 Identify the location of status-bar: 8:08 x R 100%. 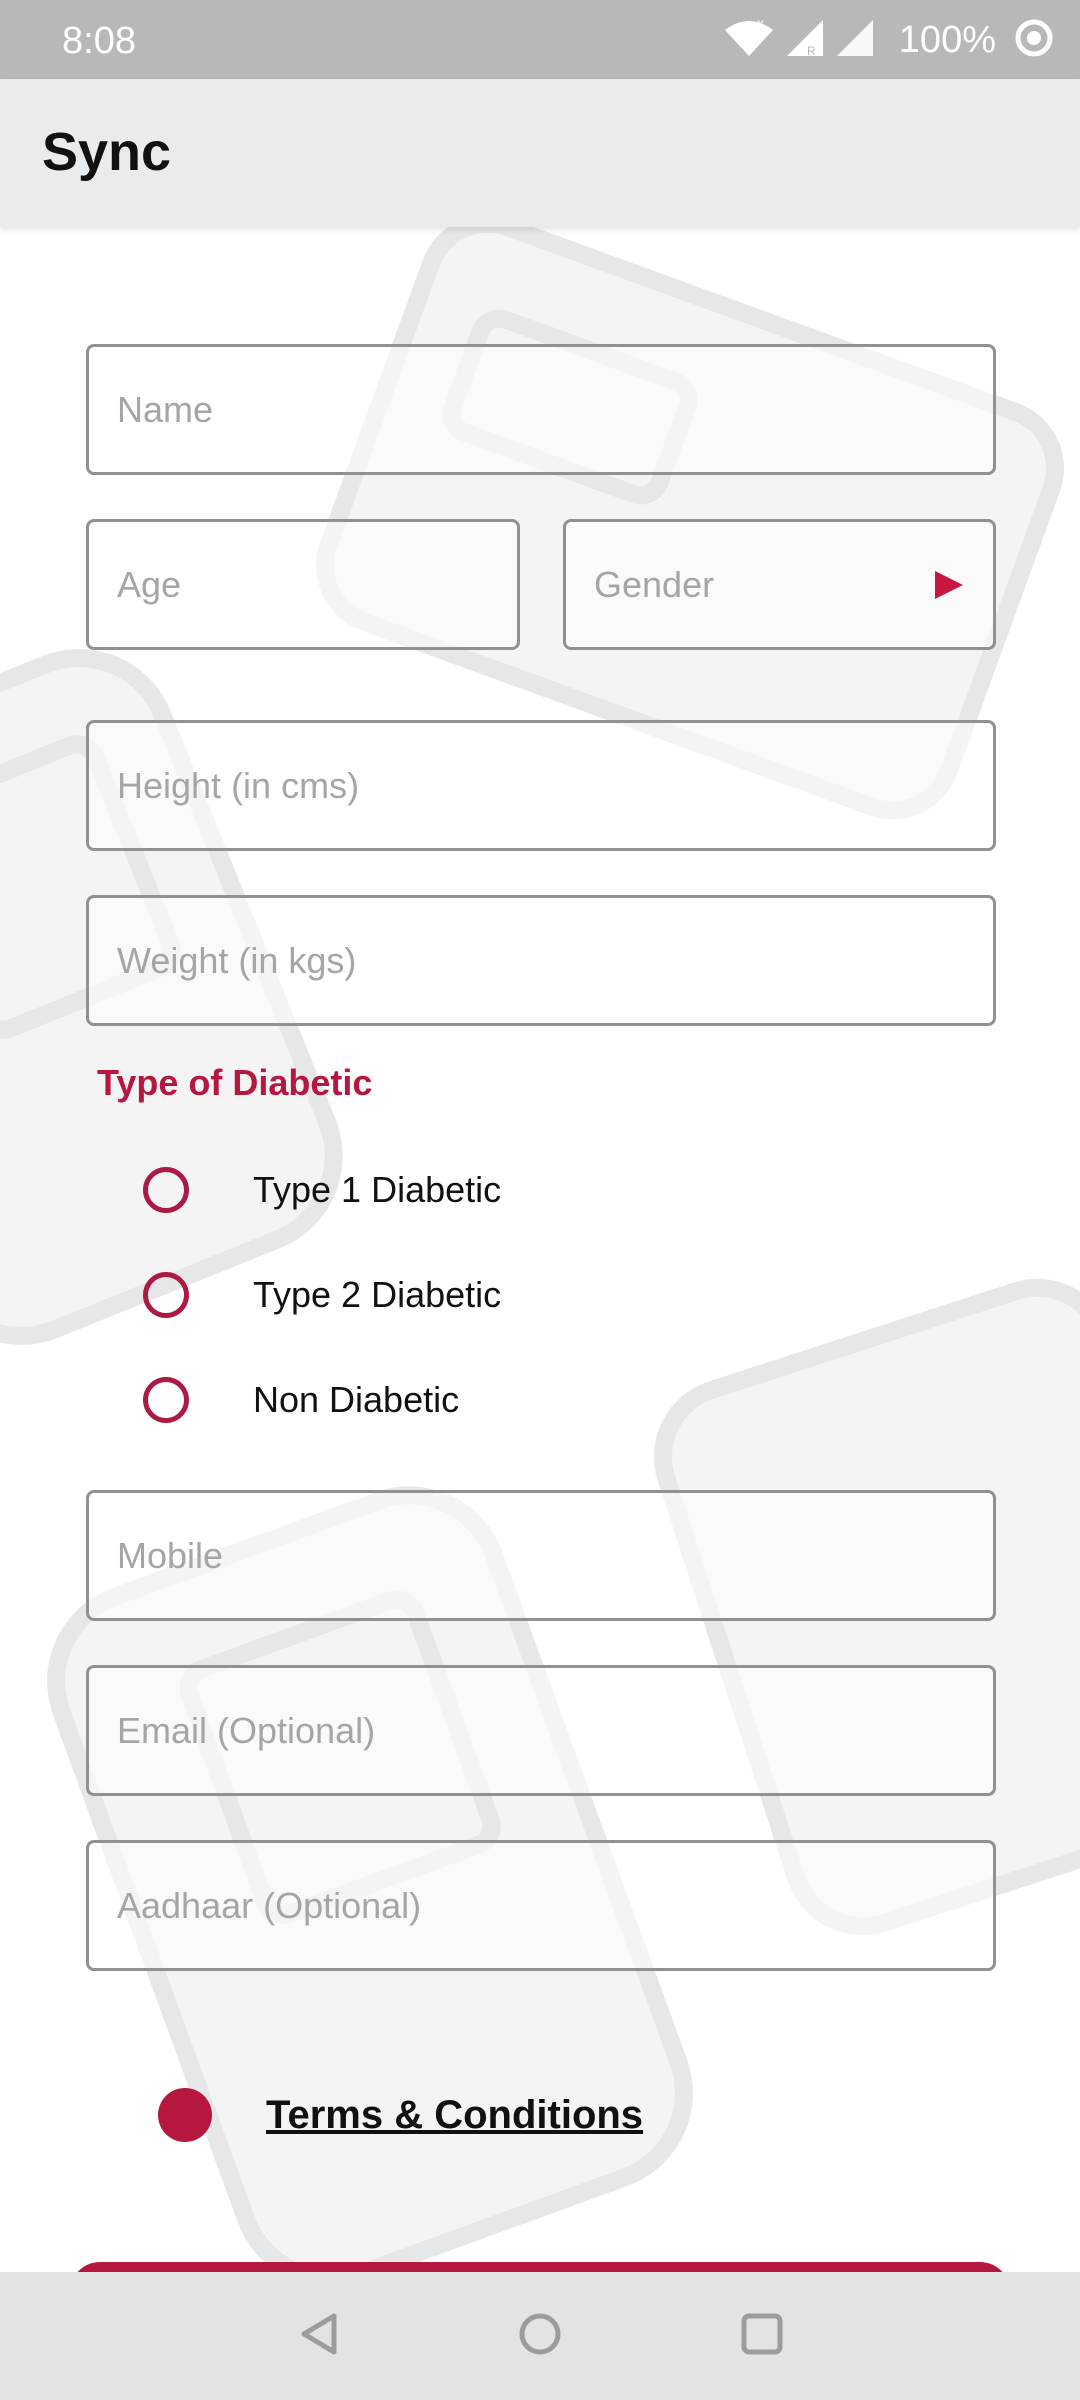
(540, 39).